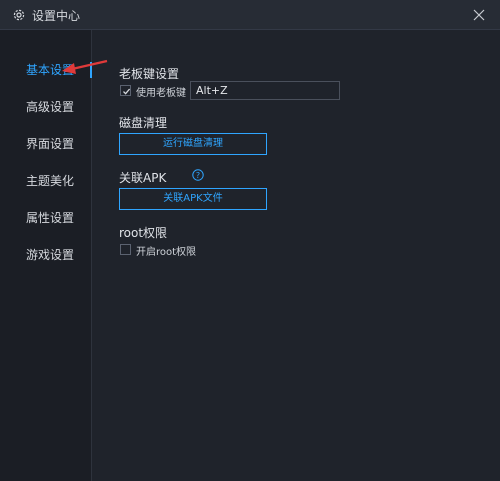 The image size is (500, 481). Describe the element at coordinates (161, 93) in the screenshot. I see `boss-key-checkbox-label: 使用老板键` at that location.